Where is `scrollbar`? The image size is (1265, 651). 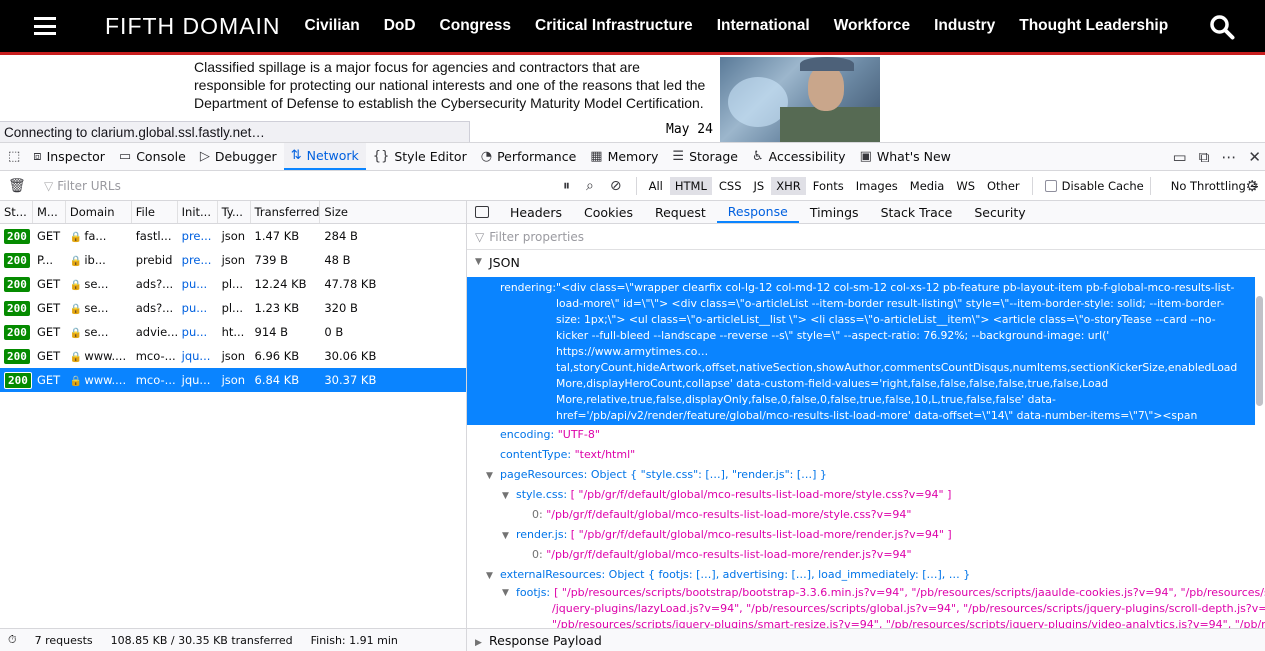 scrollbar is located at coordinates (1259, 351).